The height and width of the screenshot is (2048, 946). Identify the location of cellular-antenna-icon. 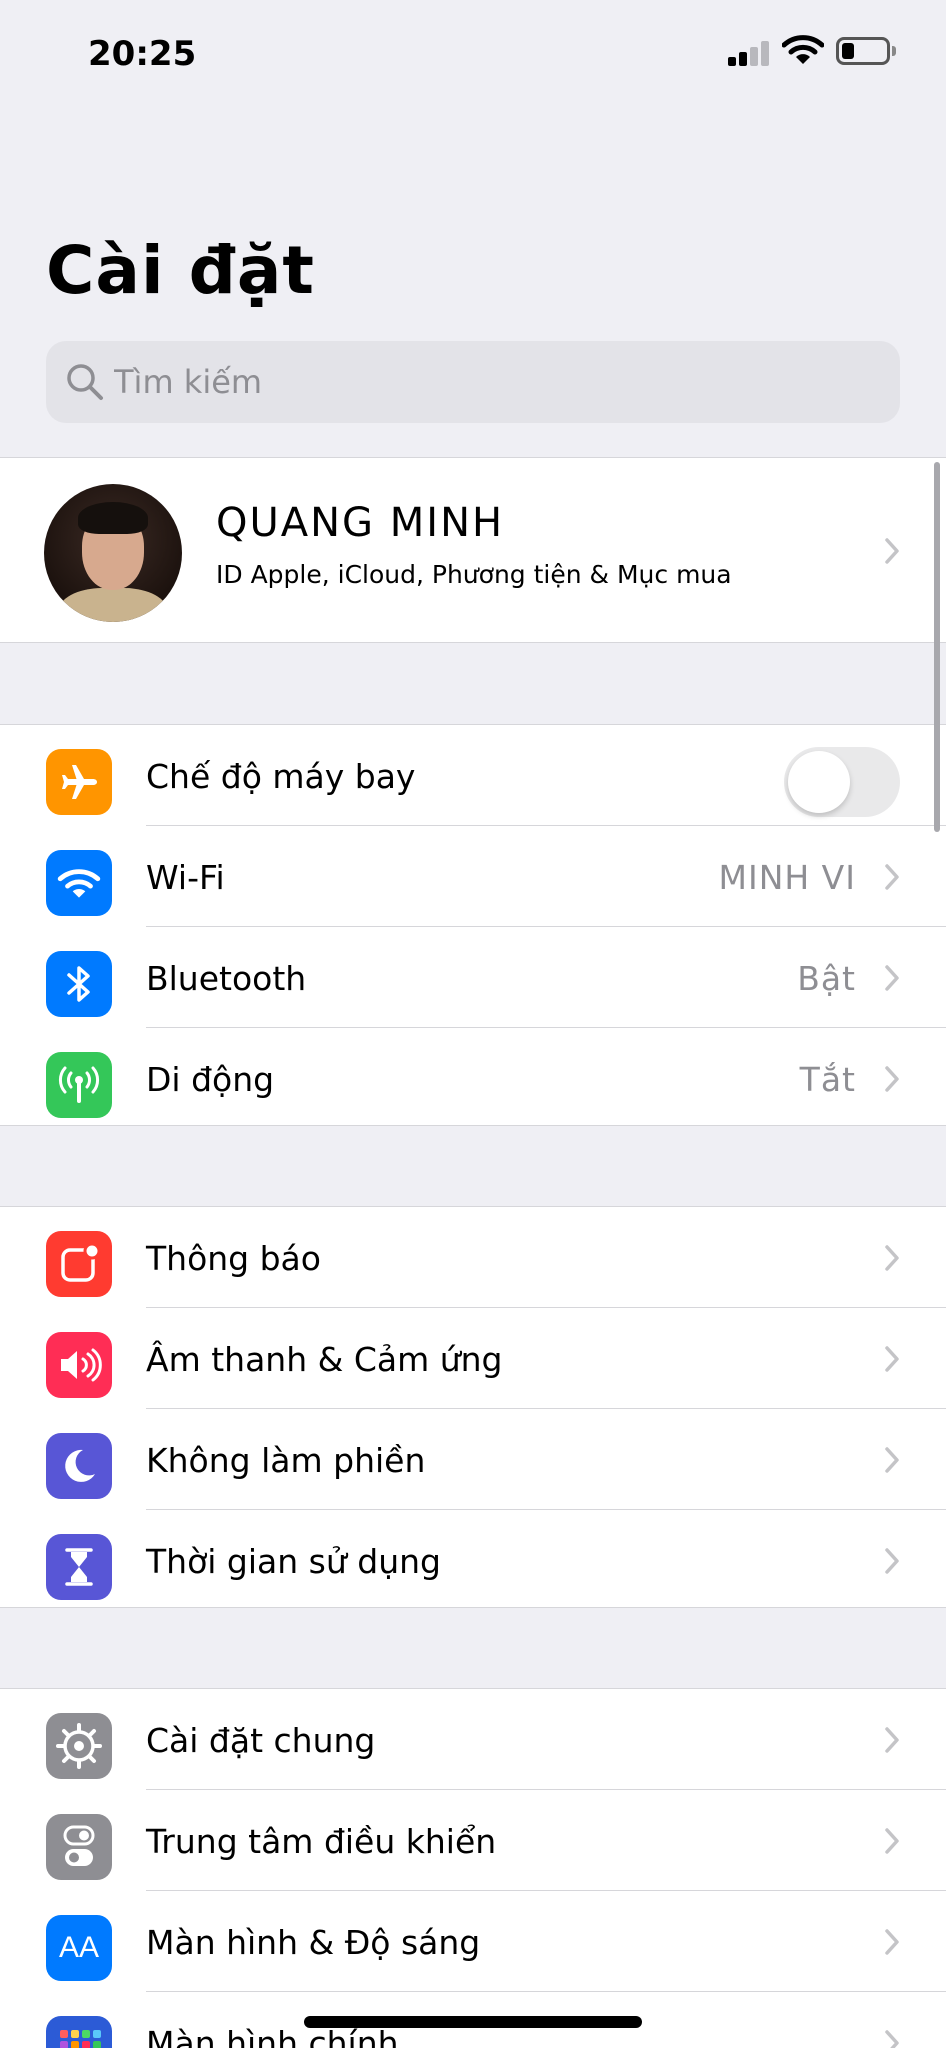
(79, 1085).